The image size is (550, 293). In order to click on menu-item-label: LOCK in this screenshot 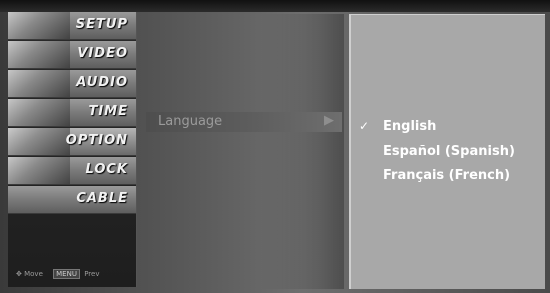, I will do `click(106, 169)`.